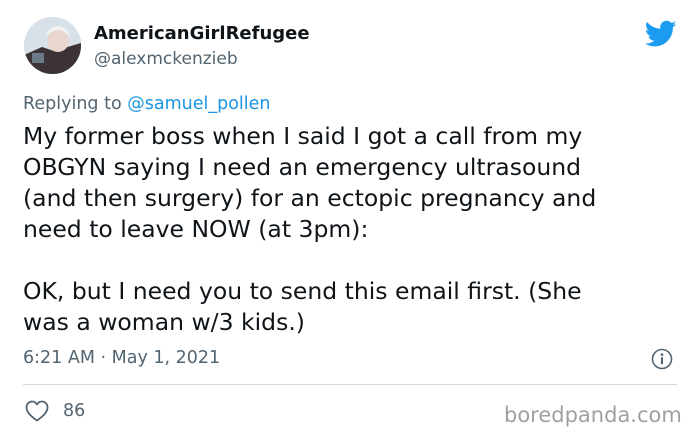 The height and width of the screenshot is (439, 700). Describe the element at coordinates (660, 34) in the screenshot. I see `twitter-bird-icon` at that location.